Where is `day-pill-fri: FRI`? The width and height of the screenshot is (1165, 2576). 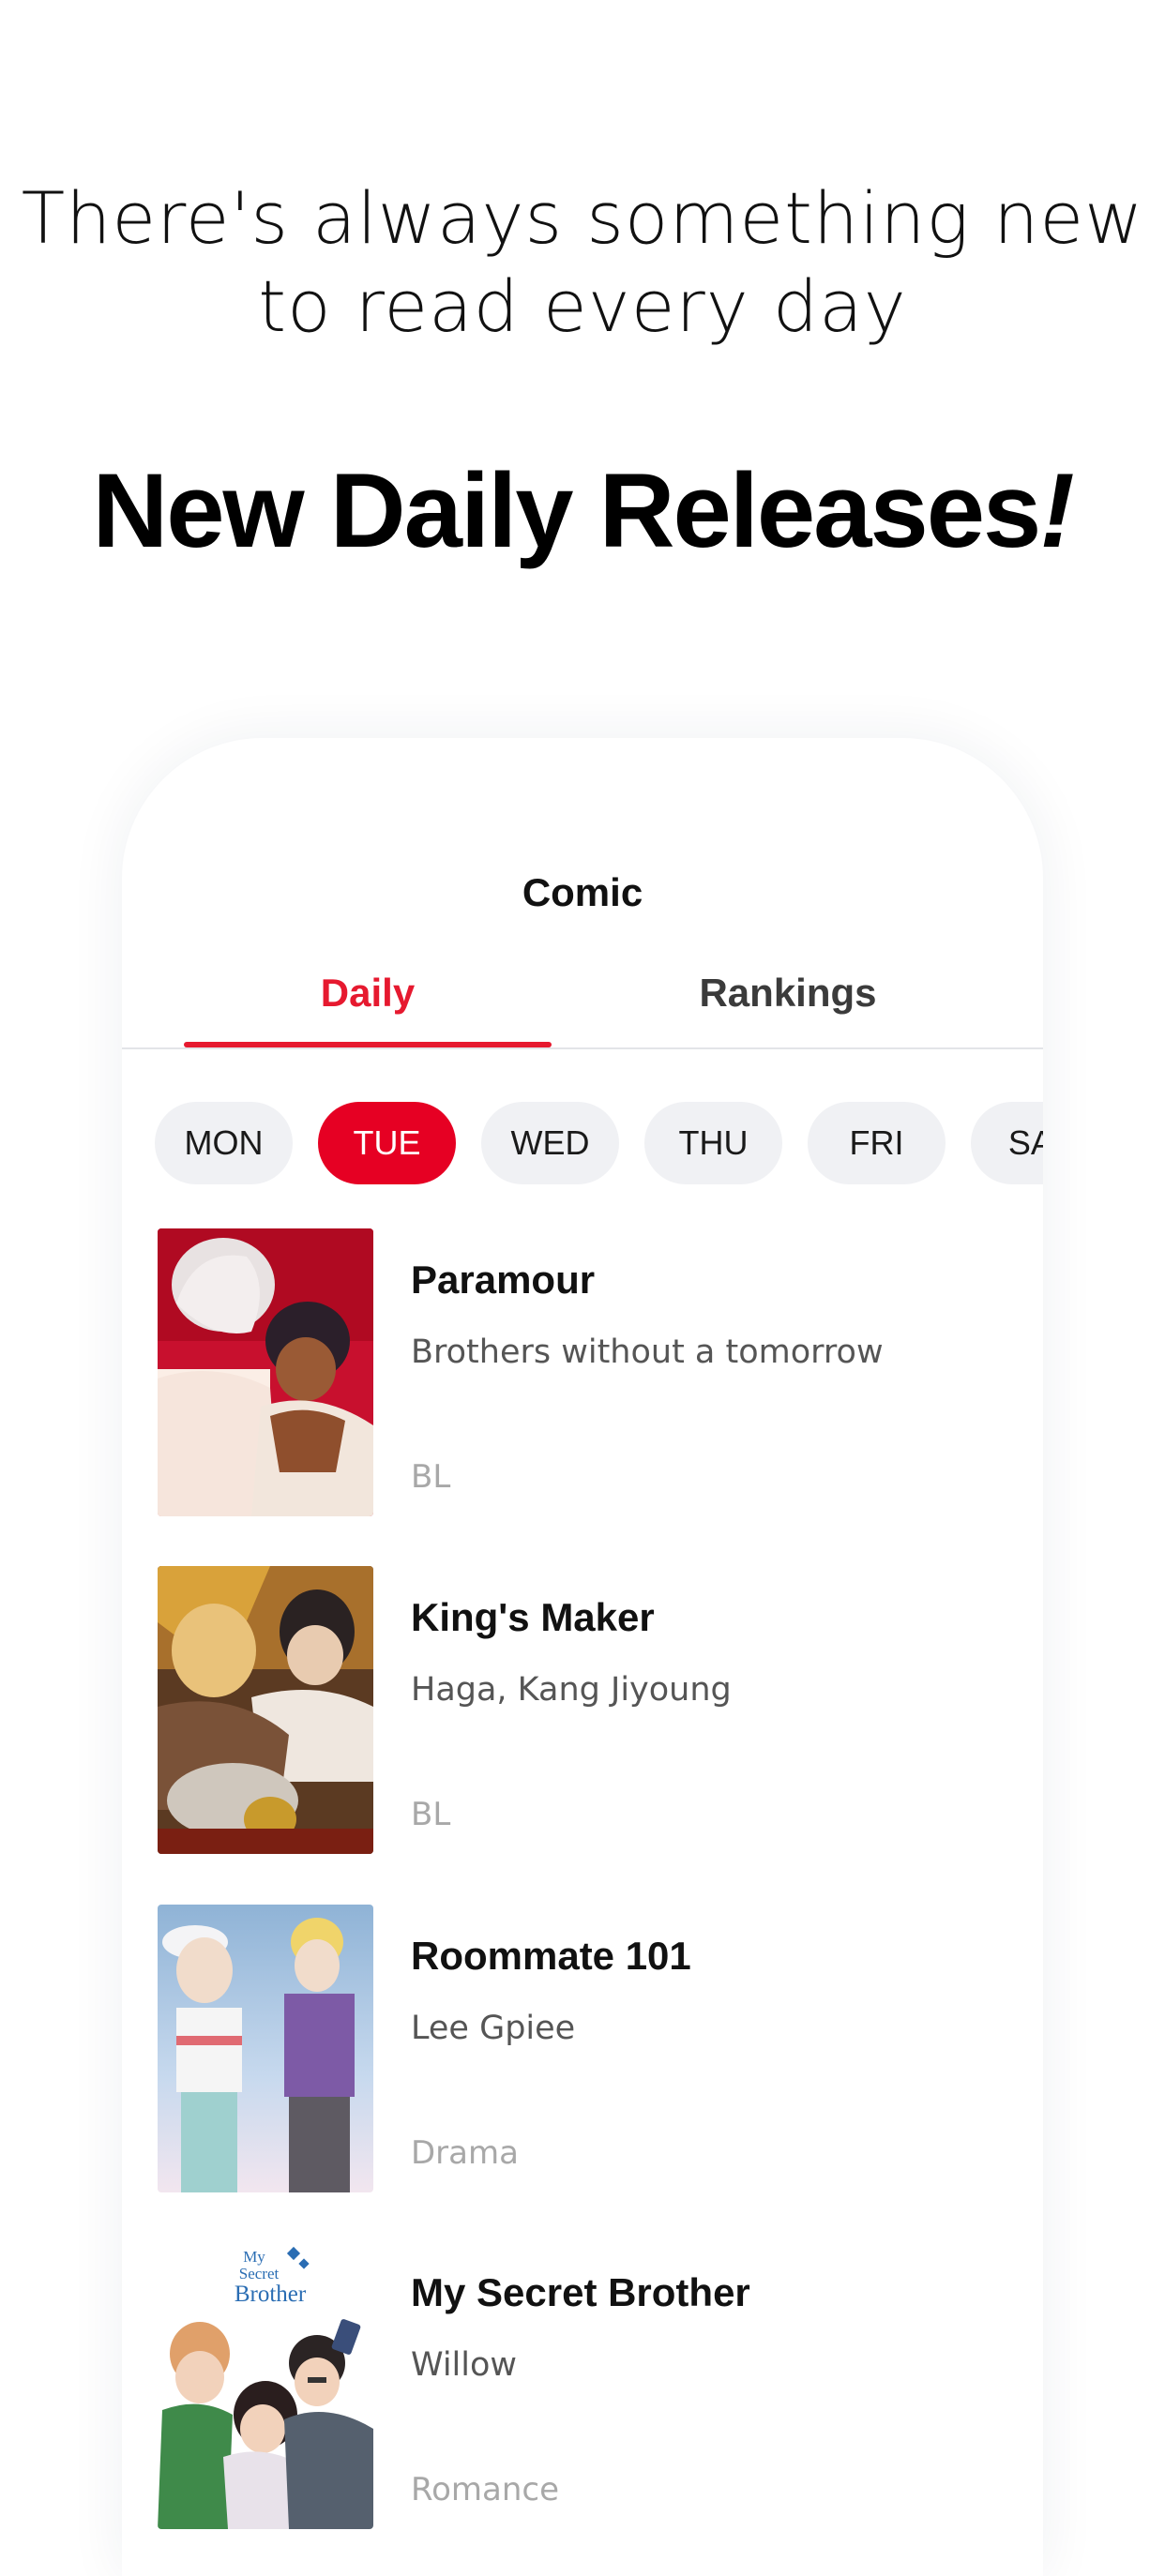
day-pill-fri: FRI is located at coordinates (877, 1143).